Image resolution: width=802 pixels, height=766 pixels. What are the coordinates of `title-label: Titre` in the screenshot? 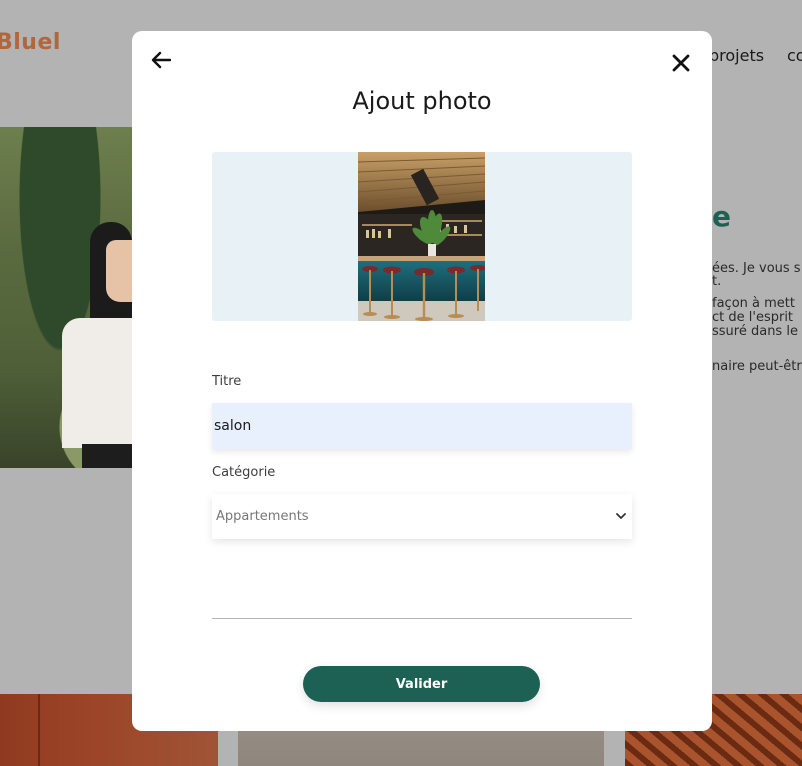 It's located at (227, 381).